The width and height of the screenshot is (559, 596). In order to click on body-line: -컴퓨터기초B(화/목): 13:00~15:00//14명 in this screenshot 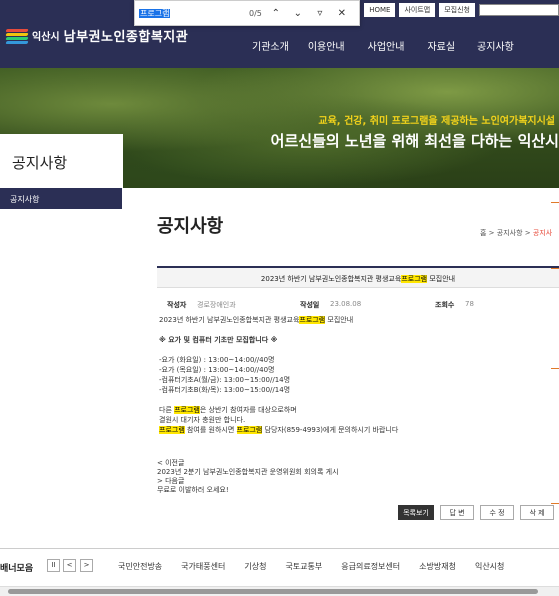, I will do `click(225, 390)`.